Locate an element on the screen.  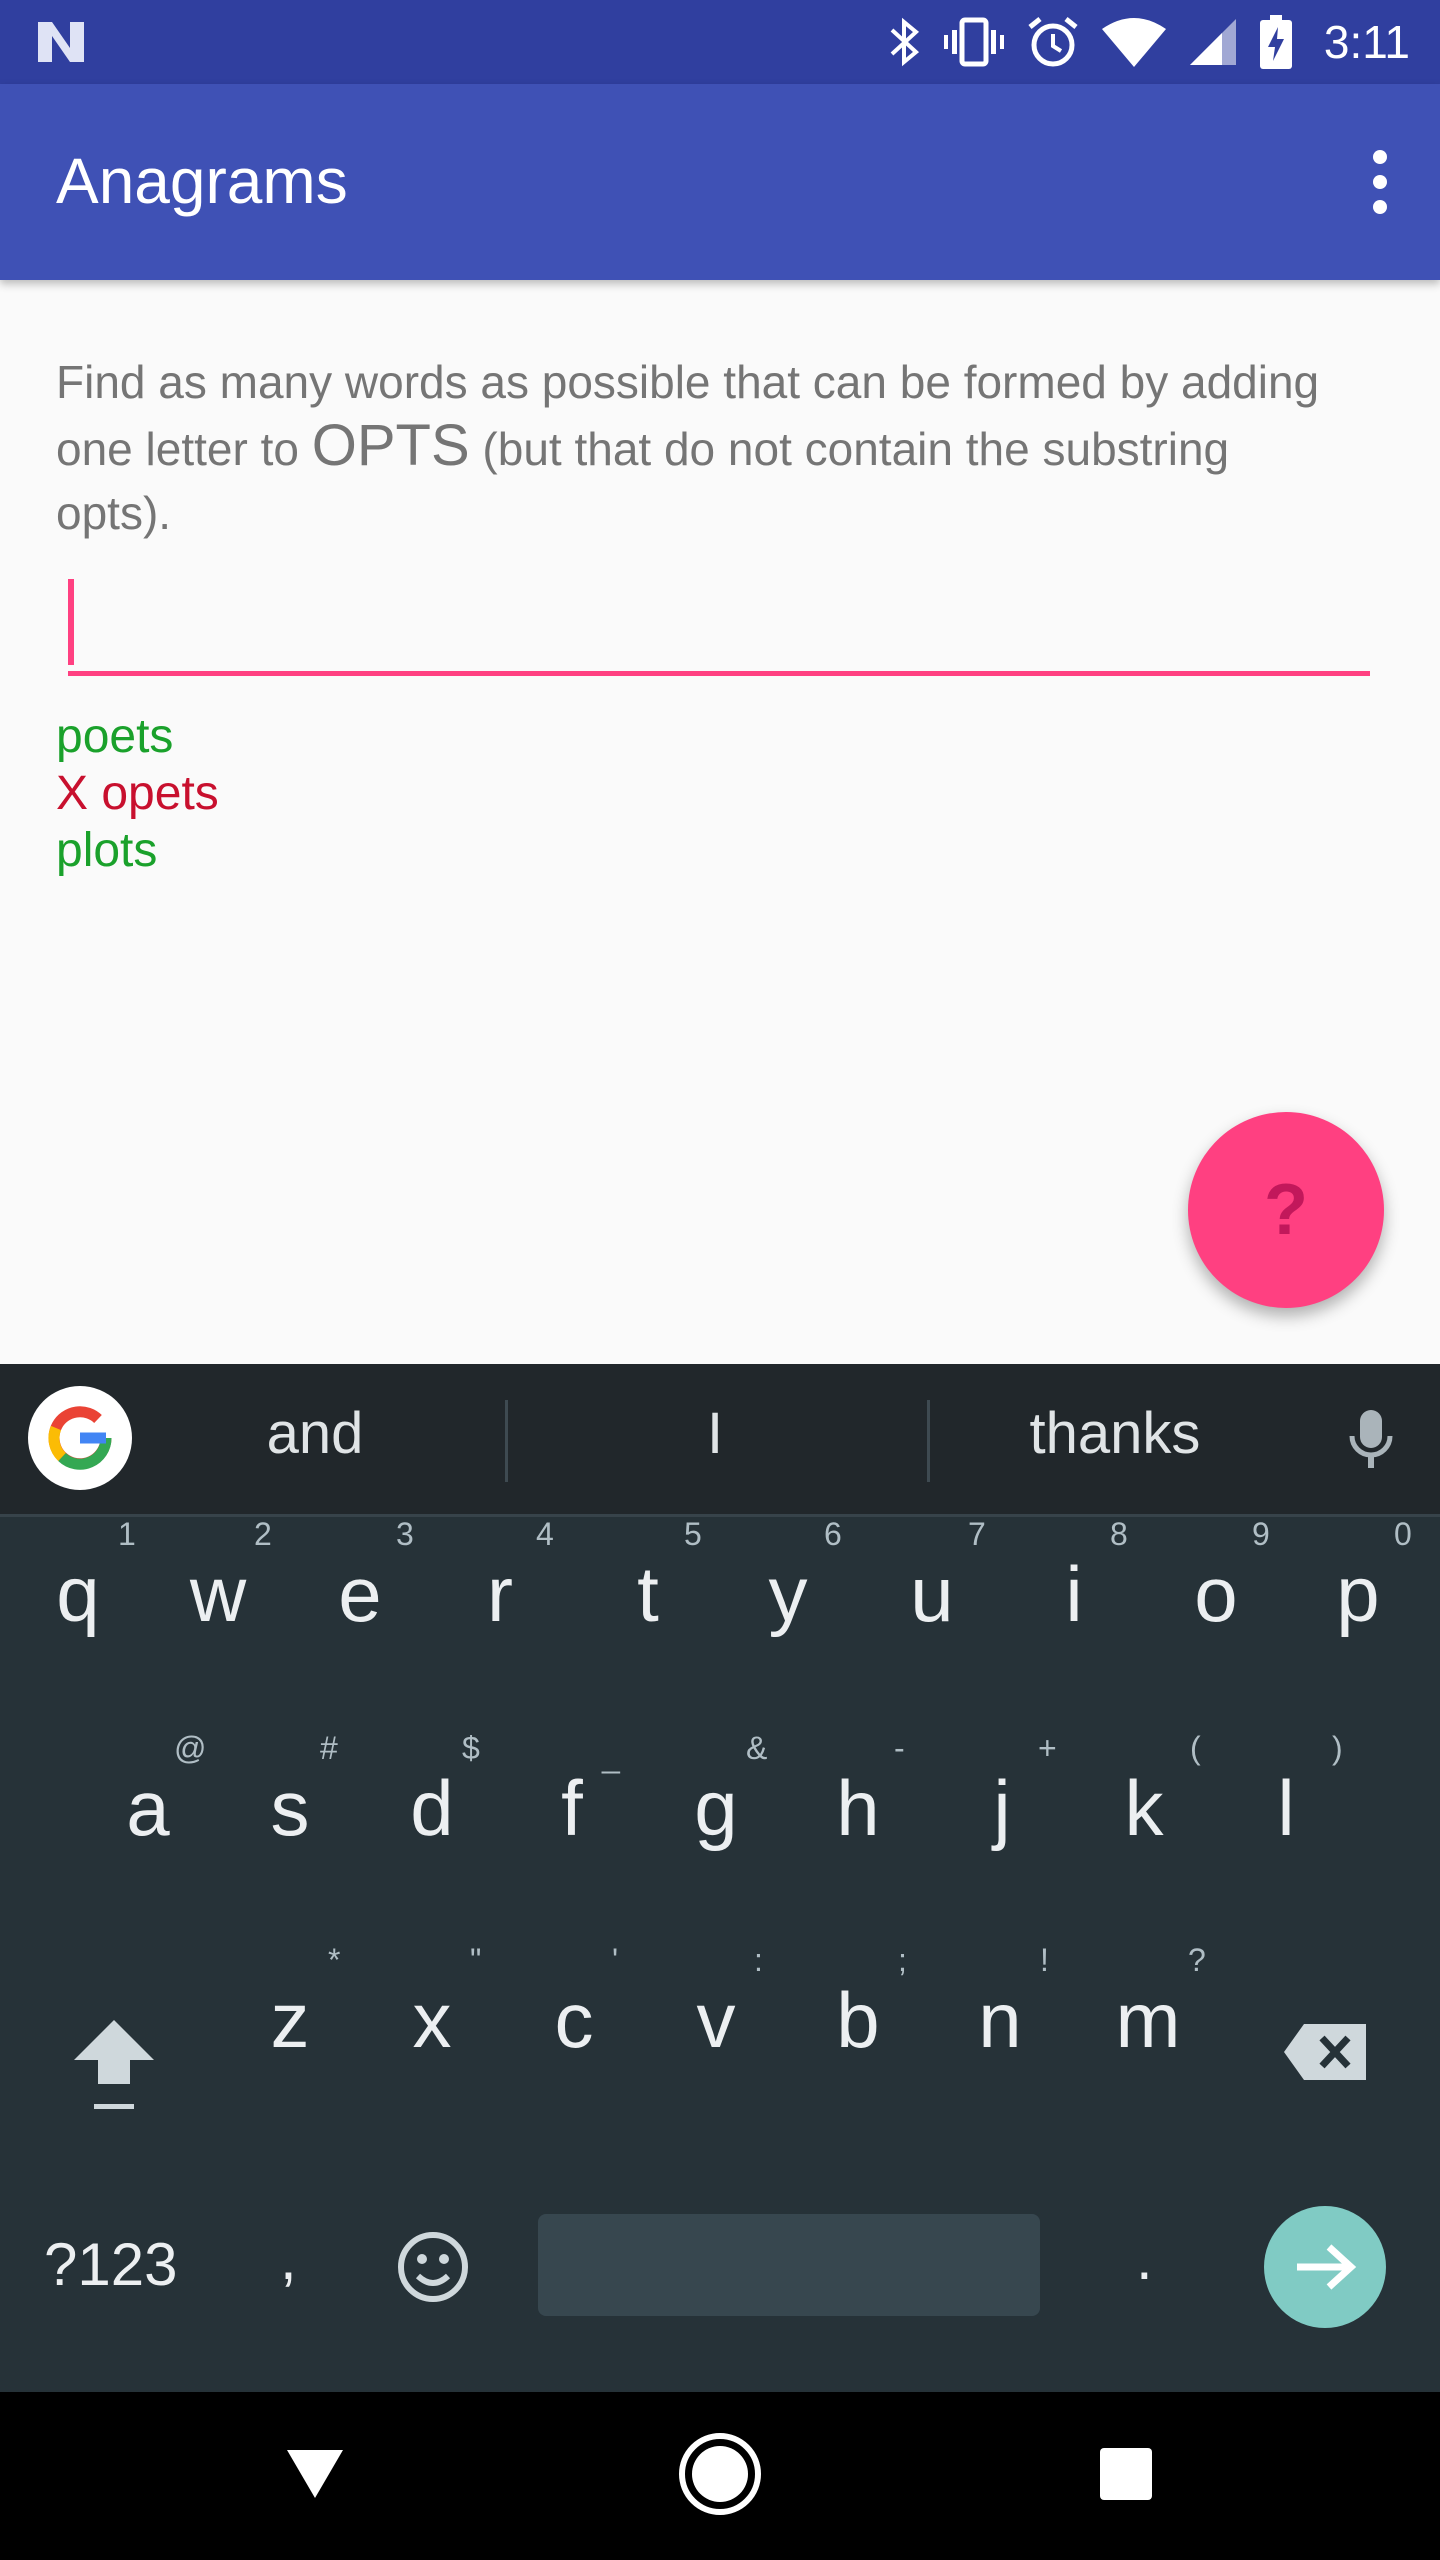
comma-key: , is located at coordinates (288, 2258).